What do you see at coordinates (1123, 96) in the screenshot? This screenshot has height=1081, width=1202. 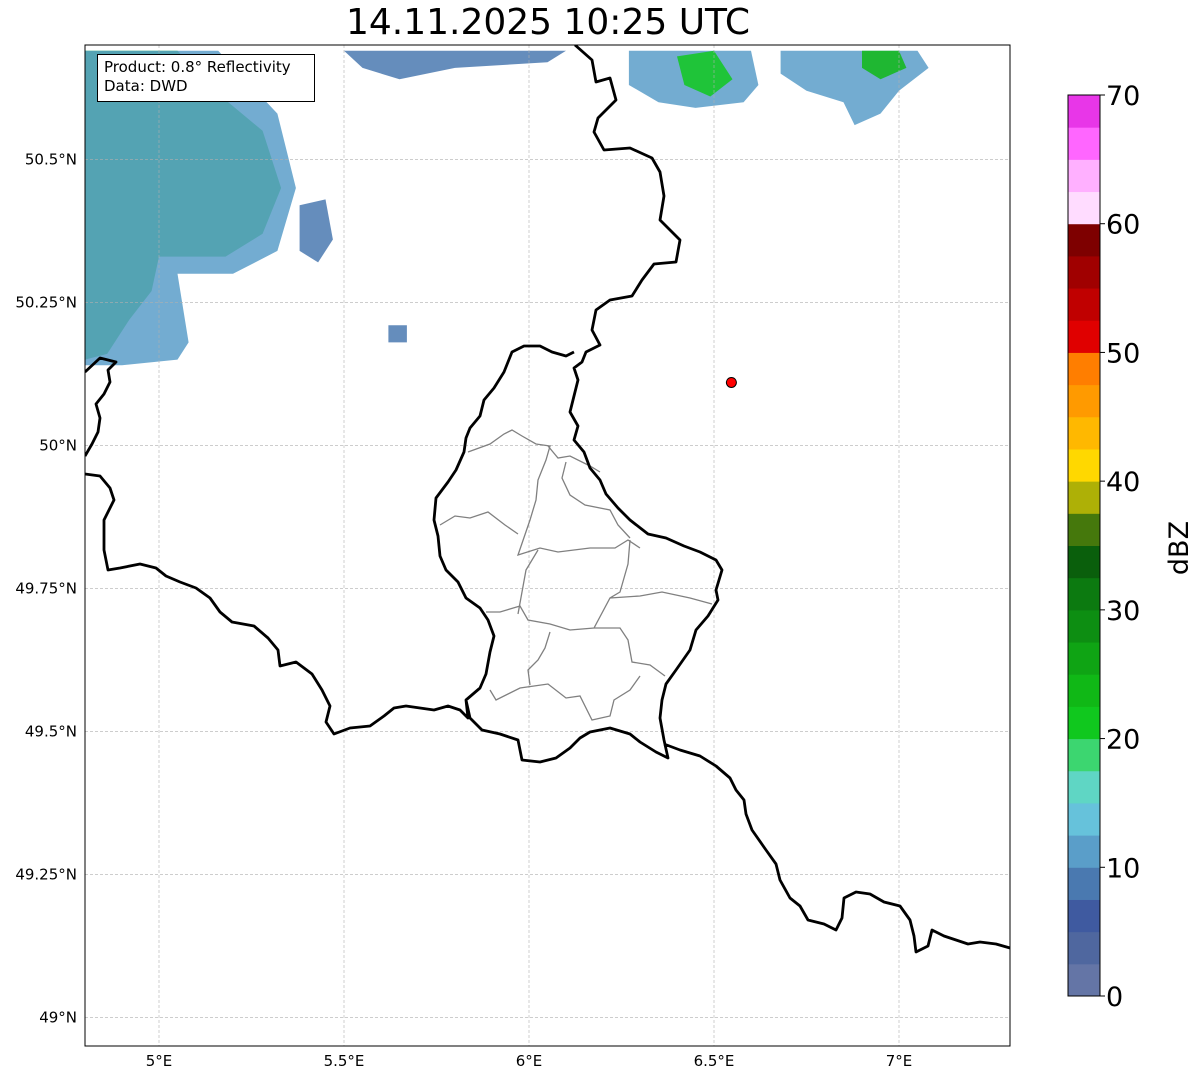 I see `colorbar-tick-label: 70` at bounding box center [1123, 96].